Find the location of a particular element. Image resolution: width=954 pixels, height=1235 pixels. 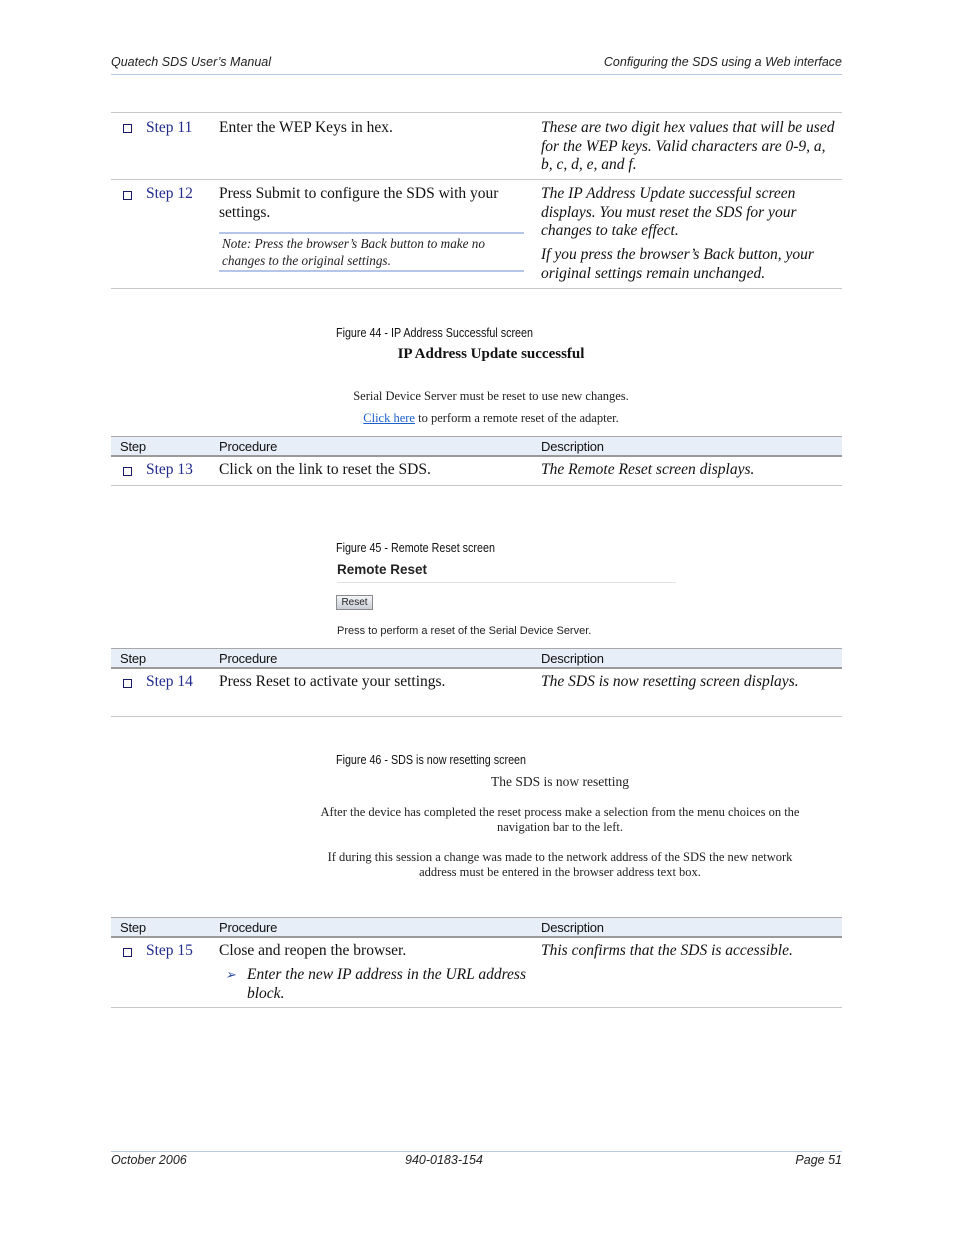

page-footer: October 2006 940-0183-154 Page 51 is located at coordinates (476, 1161).